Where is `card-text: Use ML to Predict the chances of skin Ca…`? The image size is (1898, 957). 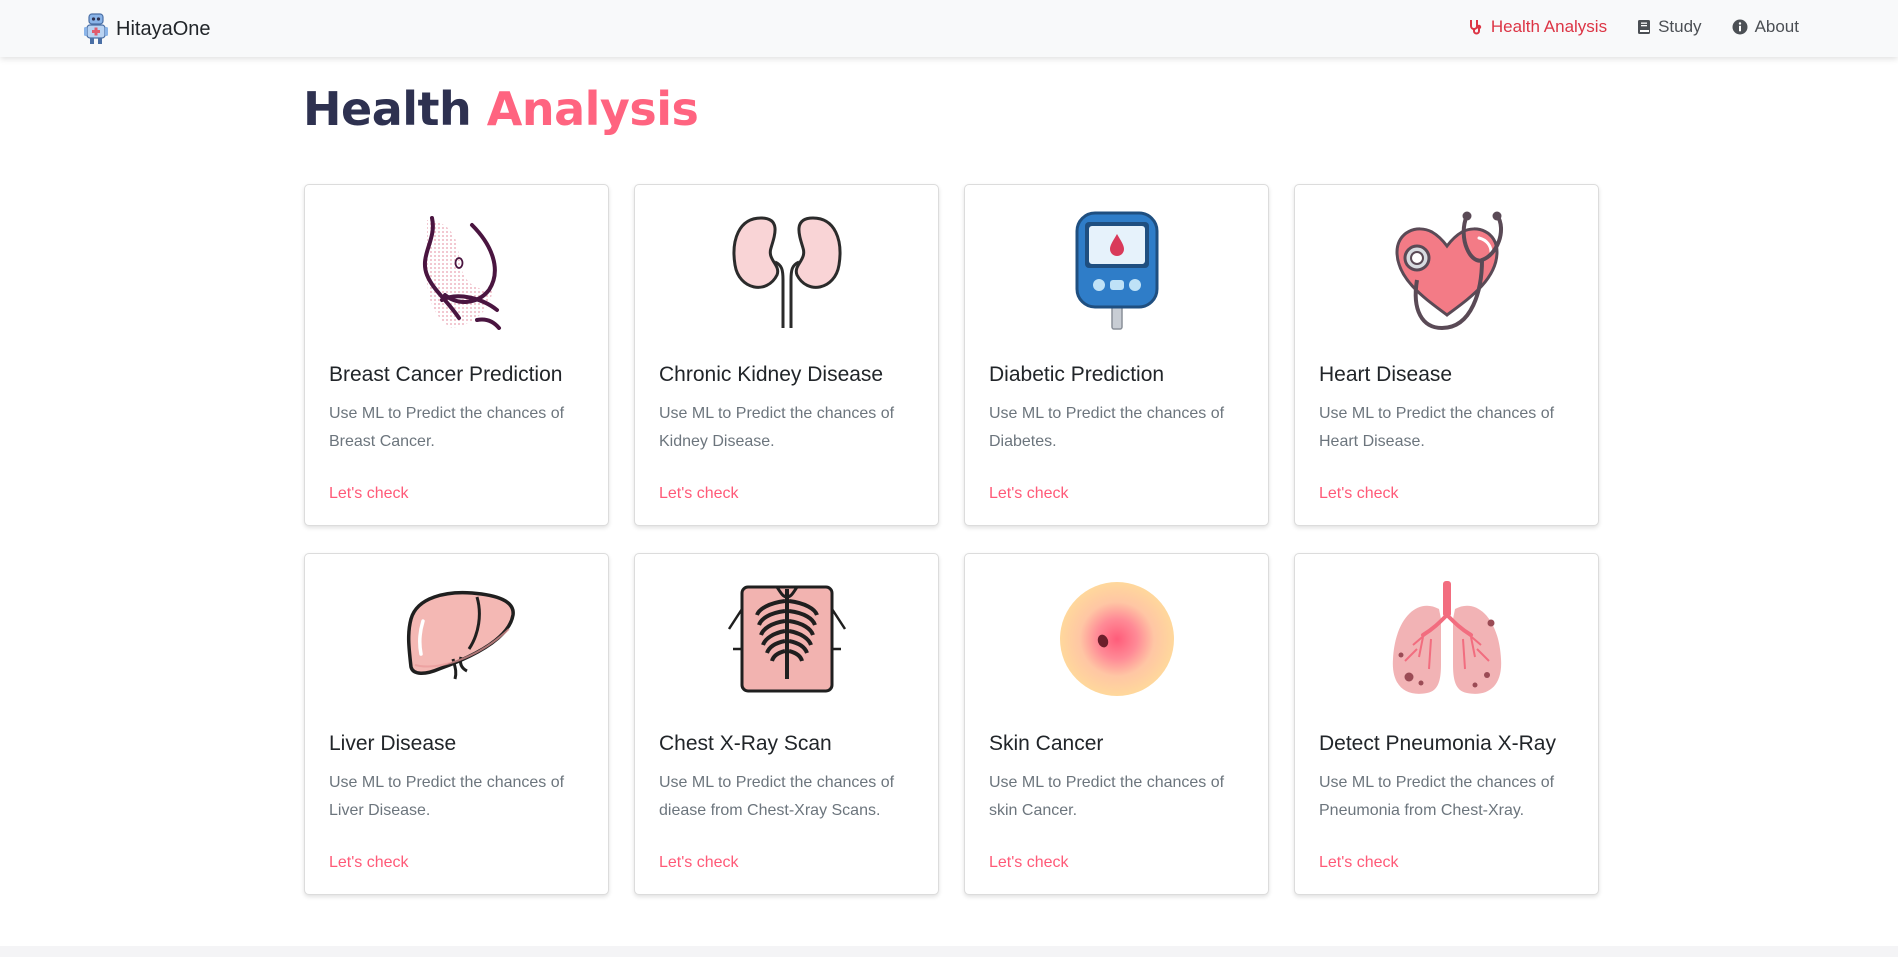 card-text: Use ML to Predict the chances of skin Ca… is located at coordinates (1107, 796).